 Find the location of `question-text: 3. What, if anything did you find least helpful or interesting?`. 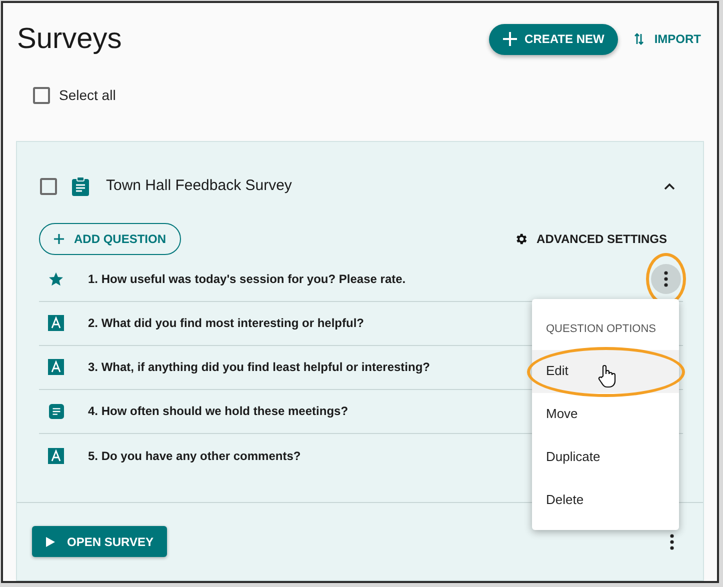

question-text: 3. What, if anything did you find least helpful or interesting? is located at coordinates (259, 367).